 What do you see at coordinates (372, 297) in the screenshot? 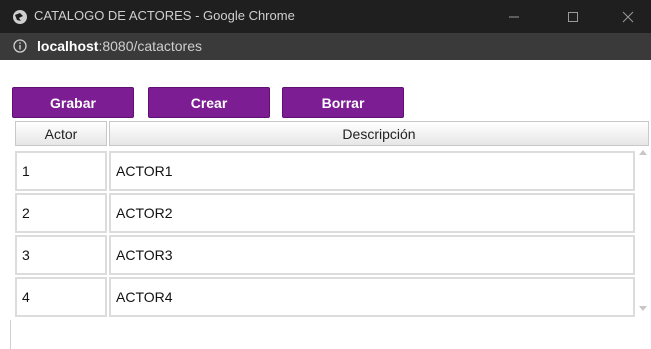
I see `descripcion-cell: ACTOR4` at bounding box center [372, 297].